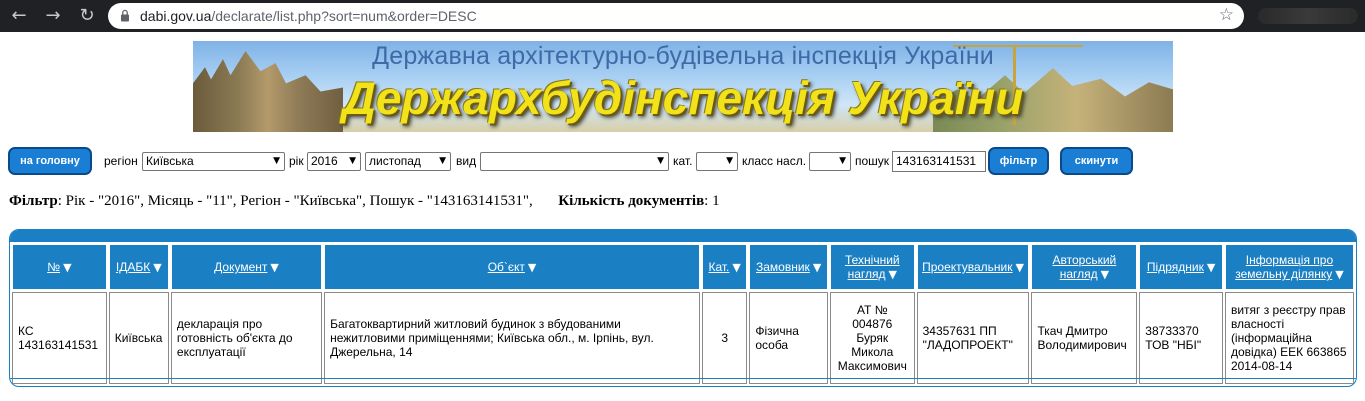 The image size is (1365, 401). What do you see at coordinates (973, 267) in the screenshot?
I see `column-header-designer: Проектувальник ▼` at bounding box center [973, 267].